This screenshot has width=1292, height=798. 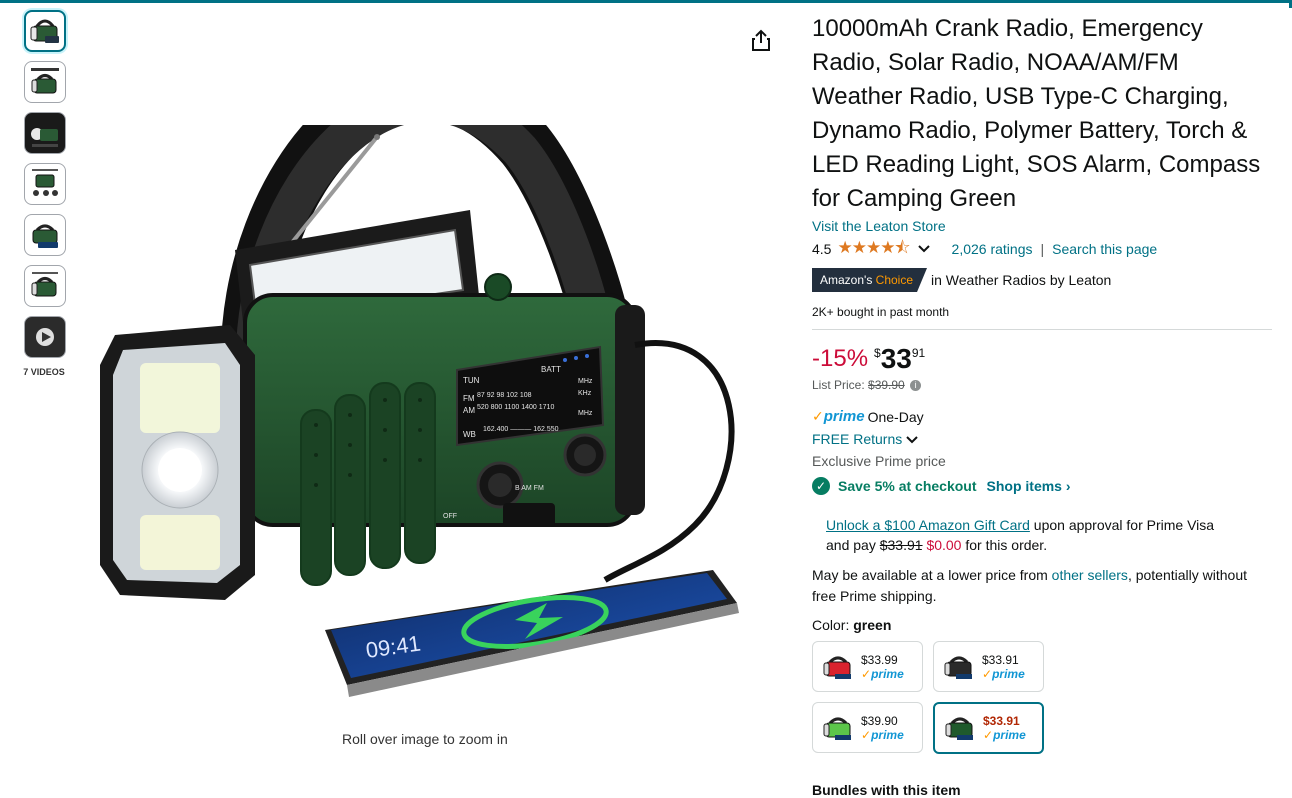 What do you see at coordinates (585, 381) in the screenshot?
I see `tuner-fm-unit: MHz` at bounding box center [585, 381].